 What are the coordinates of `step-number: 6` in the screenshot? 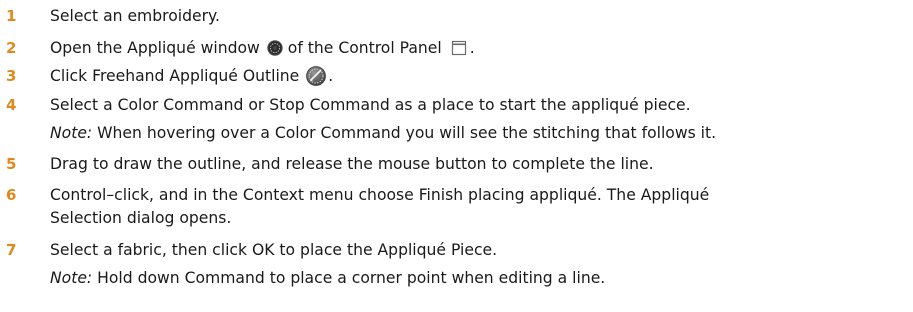 It's located at (11, 195).